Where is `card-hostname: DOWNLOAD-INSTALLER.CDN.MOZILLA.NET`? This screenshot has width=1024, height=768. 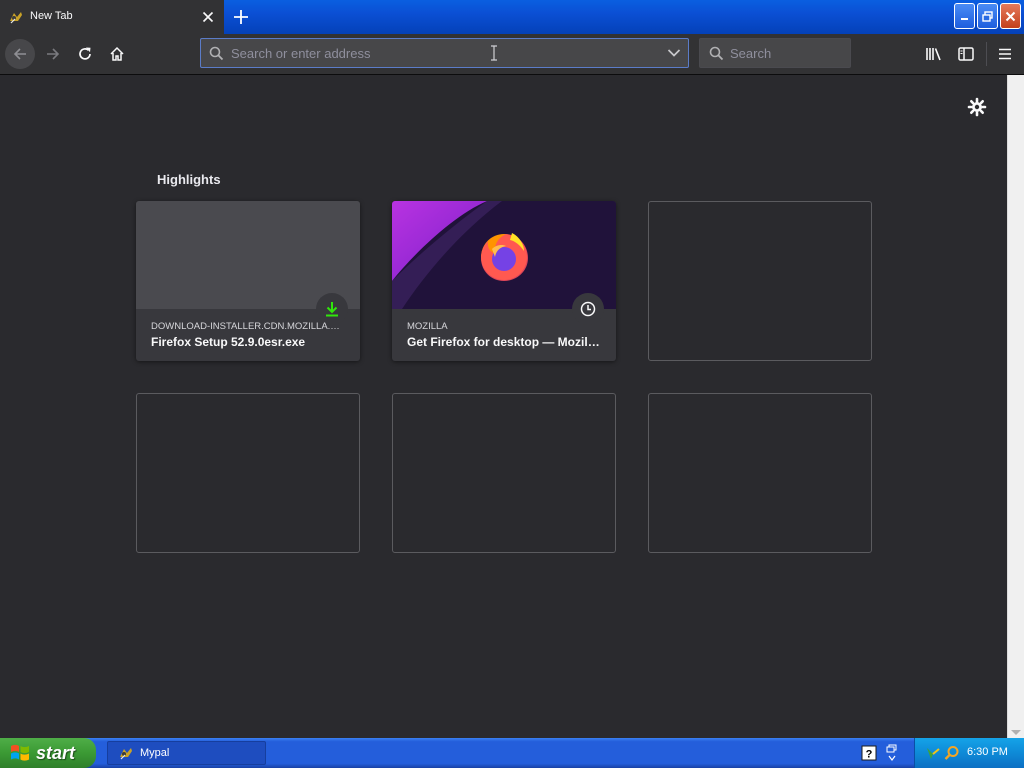
card-hostname: DOWNLOAD-INSTALLER.CDN.MOZILLA.NET is located at coordinates (248, 326).